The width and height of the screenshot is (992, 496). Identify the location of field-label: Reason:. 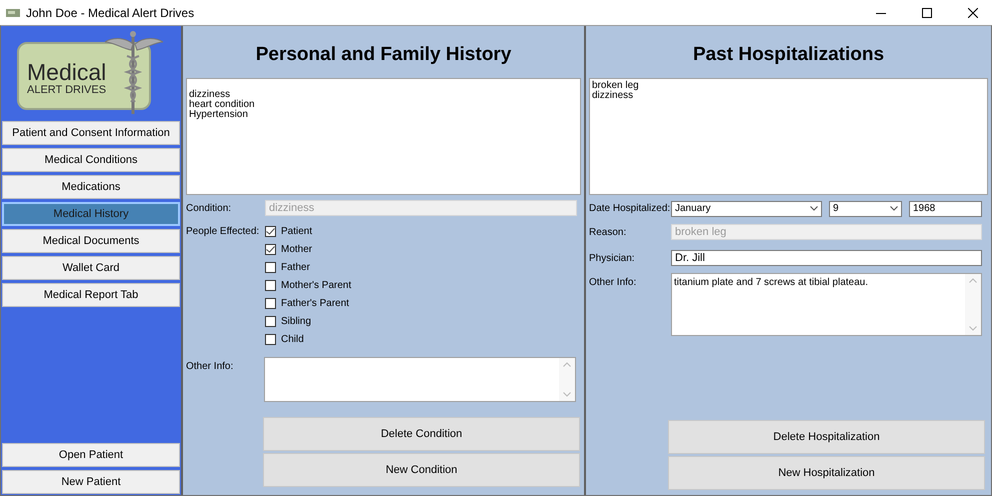
(608, 233).